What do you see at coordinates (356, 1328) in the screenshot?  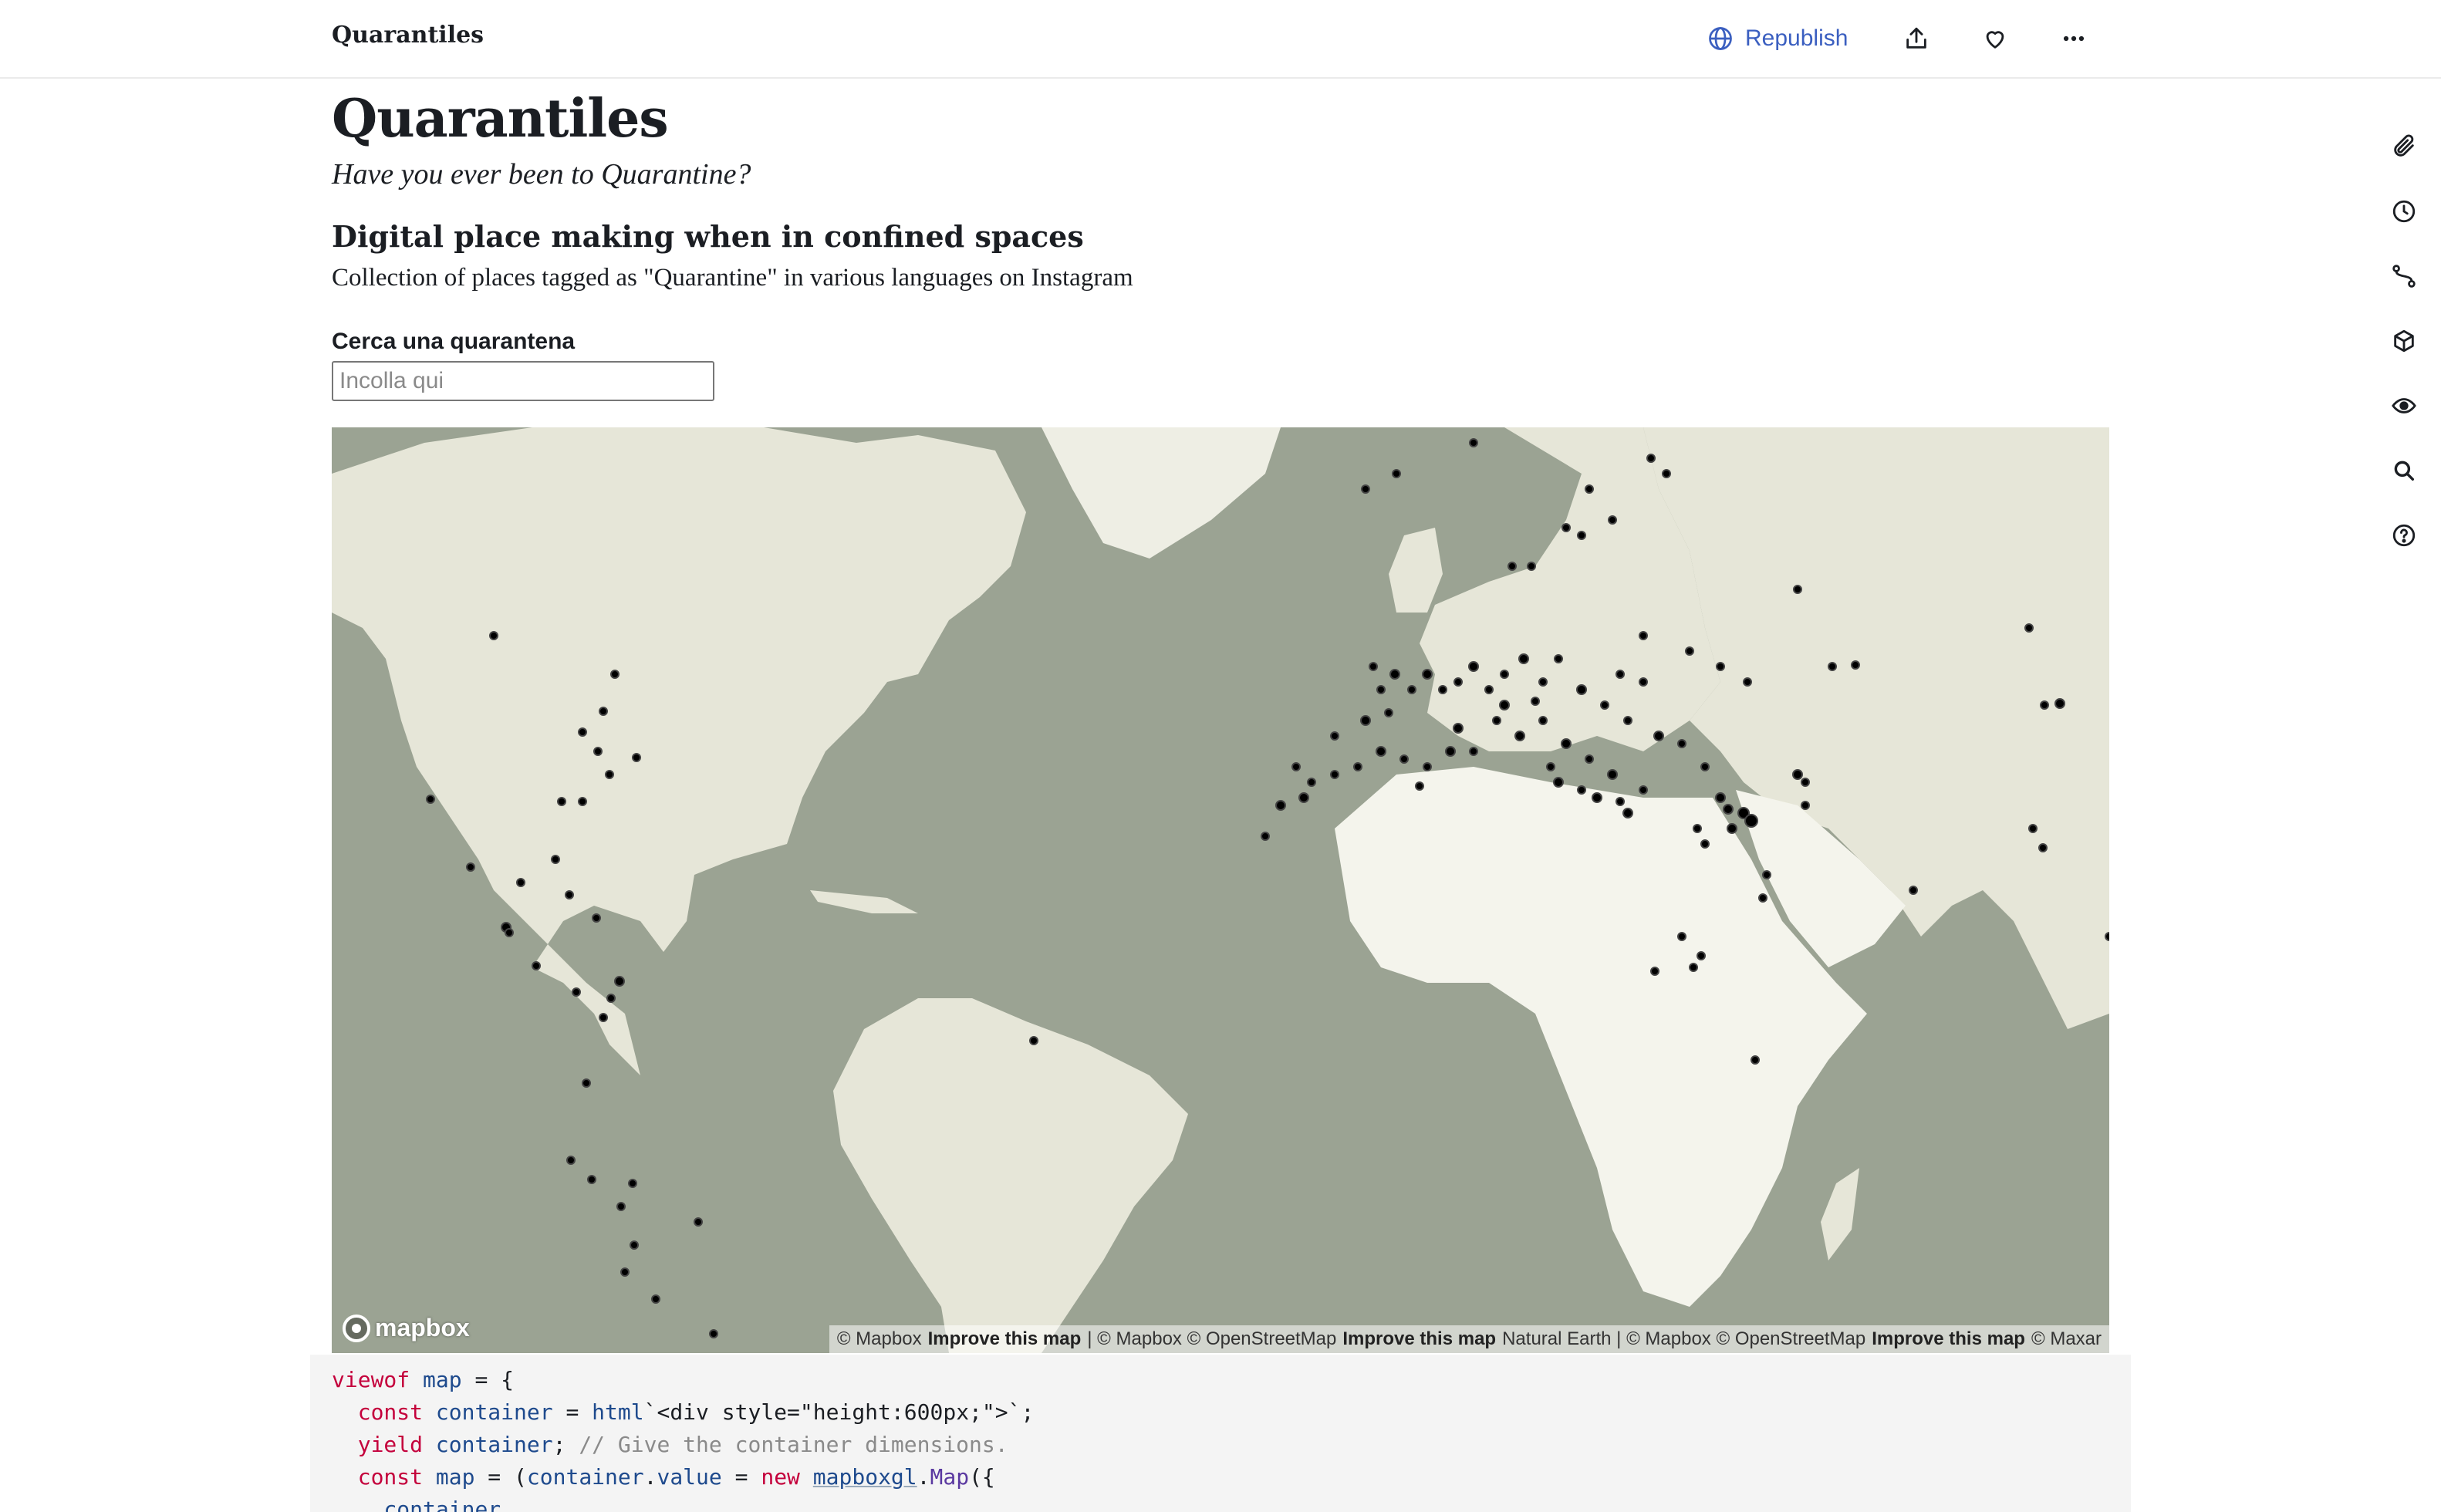 I see `mapbox-logo-icon` at bounding box center [356, 1328].